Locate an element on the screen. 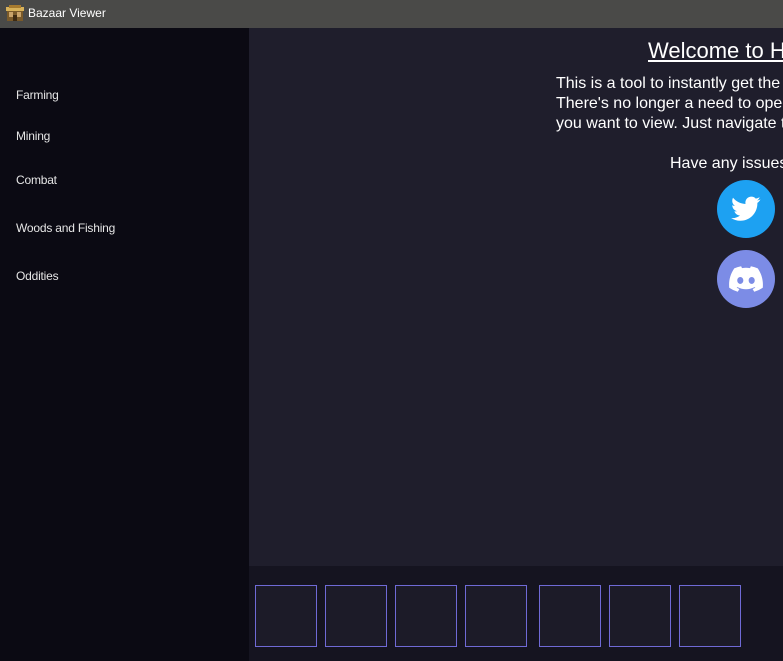 This screenshot has width=783, height=661. window-titlebar: Bazaar Viewer is located at coordinates (391, 14).